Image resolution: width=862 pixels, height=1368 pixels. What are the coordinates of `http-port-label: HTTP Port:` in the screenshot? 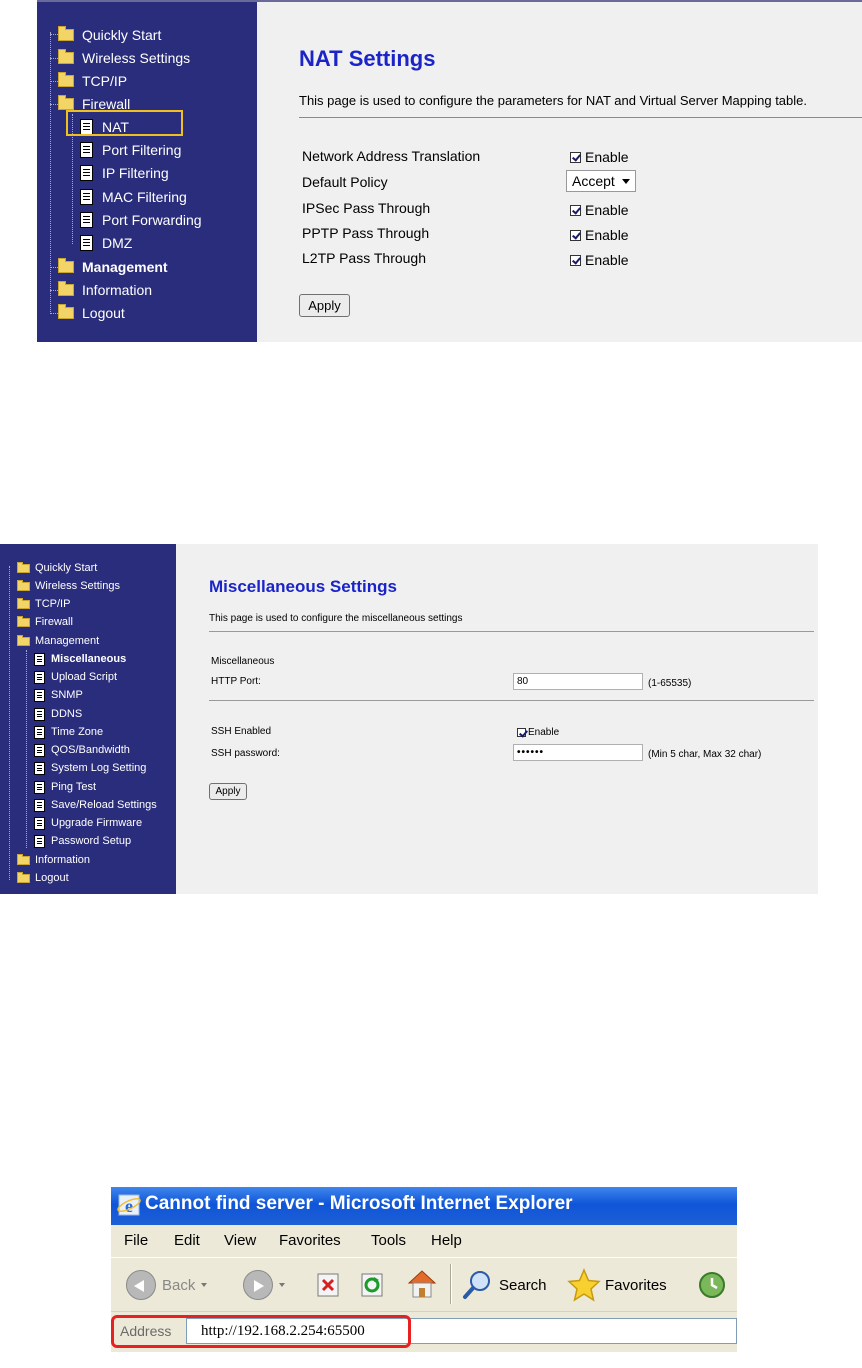 It's located at (236, 681).